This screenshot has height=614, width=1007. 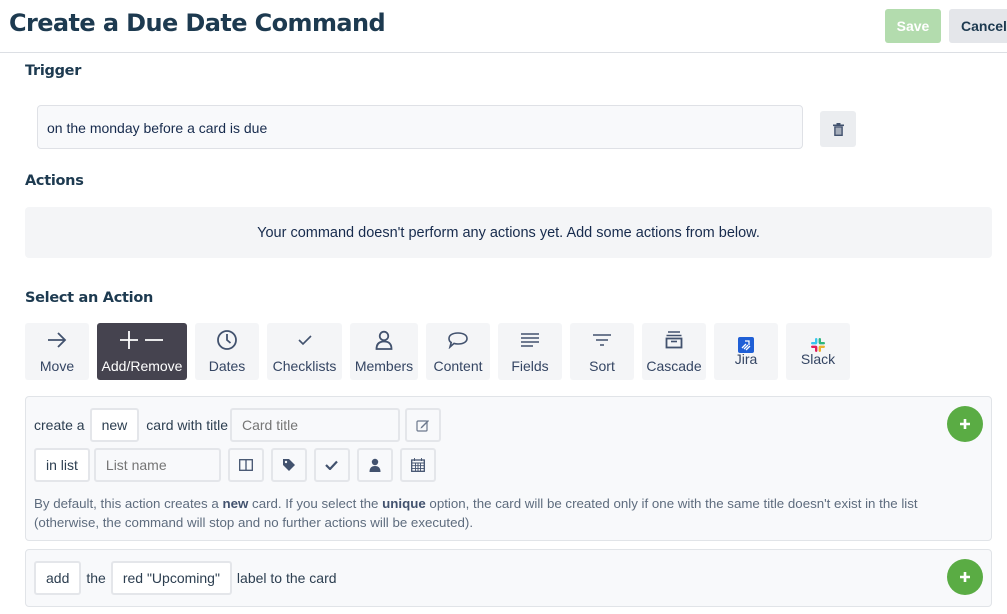 I want to click on add-label-action-button, so click(x=965, y=577).